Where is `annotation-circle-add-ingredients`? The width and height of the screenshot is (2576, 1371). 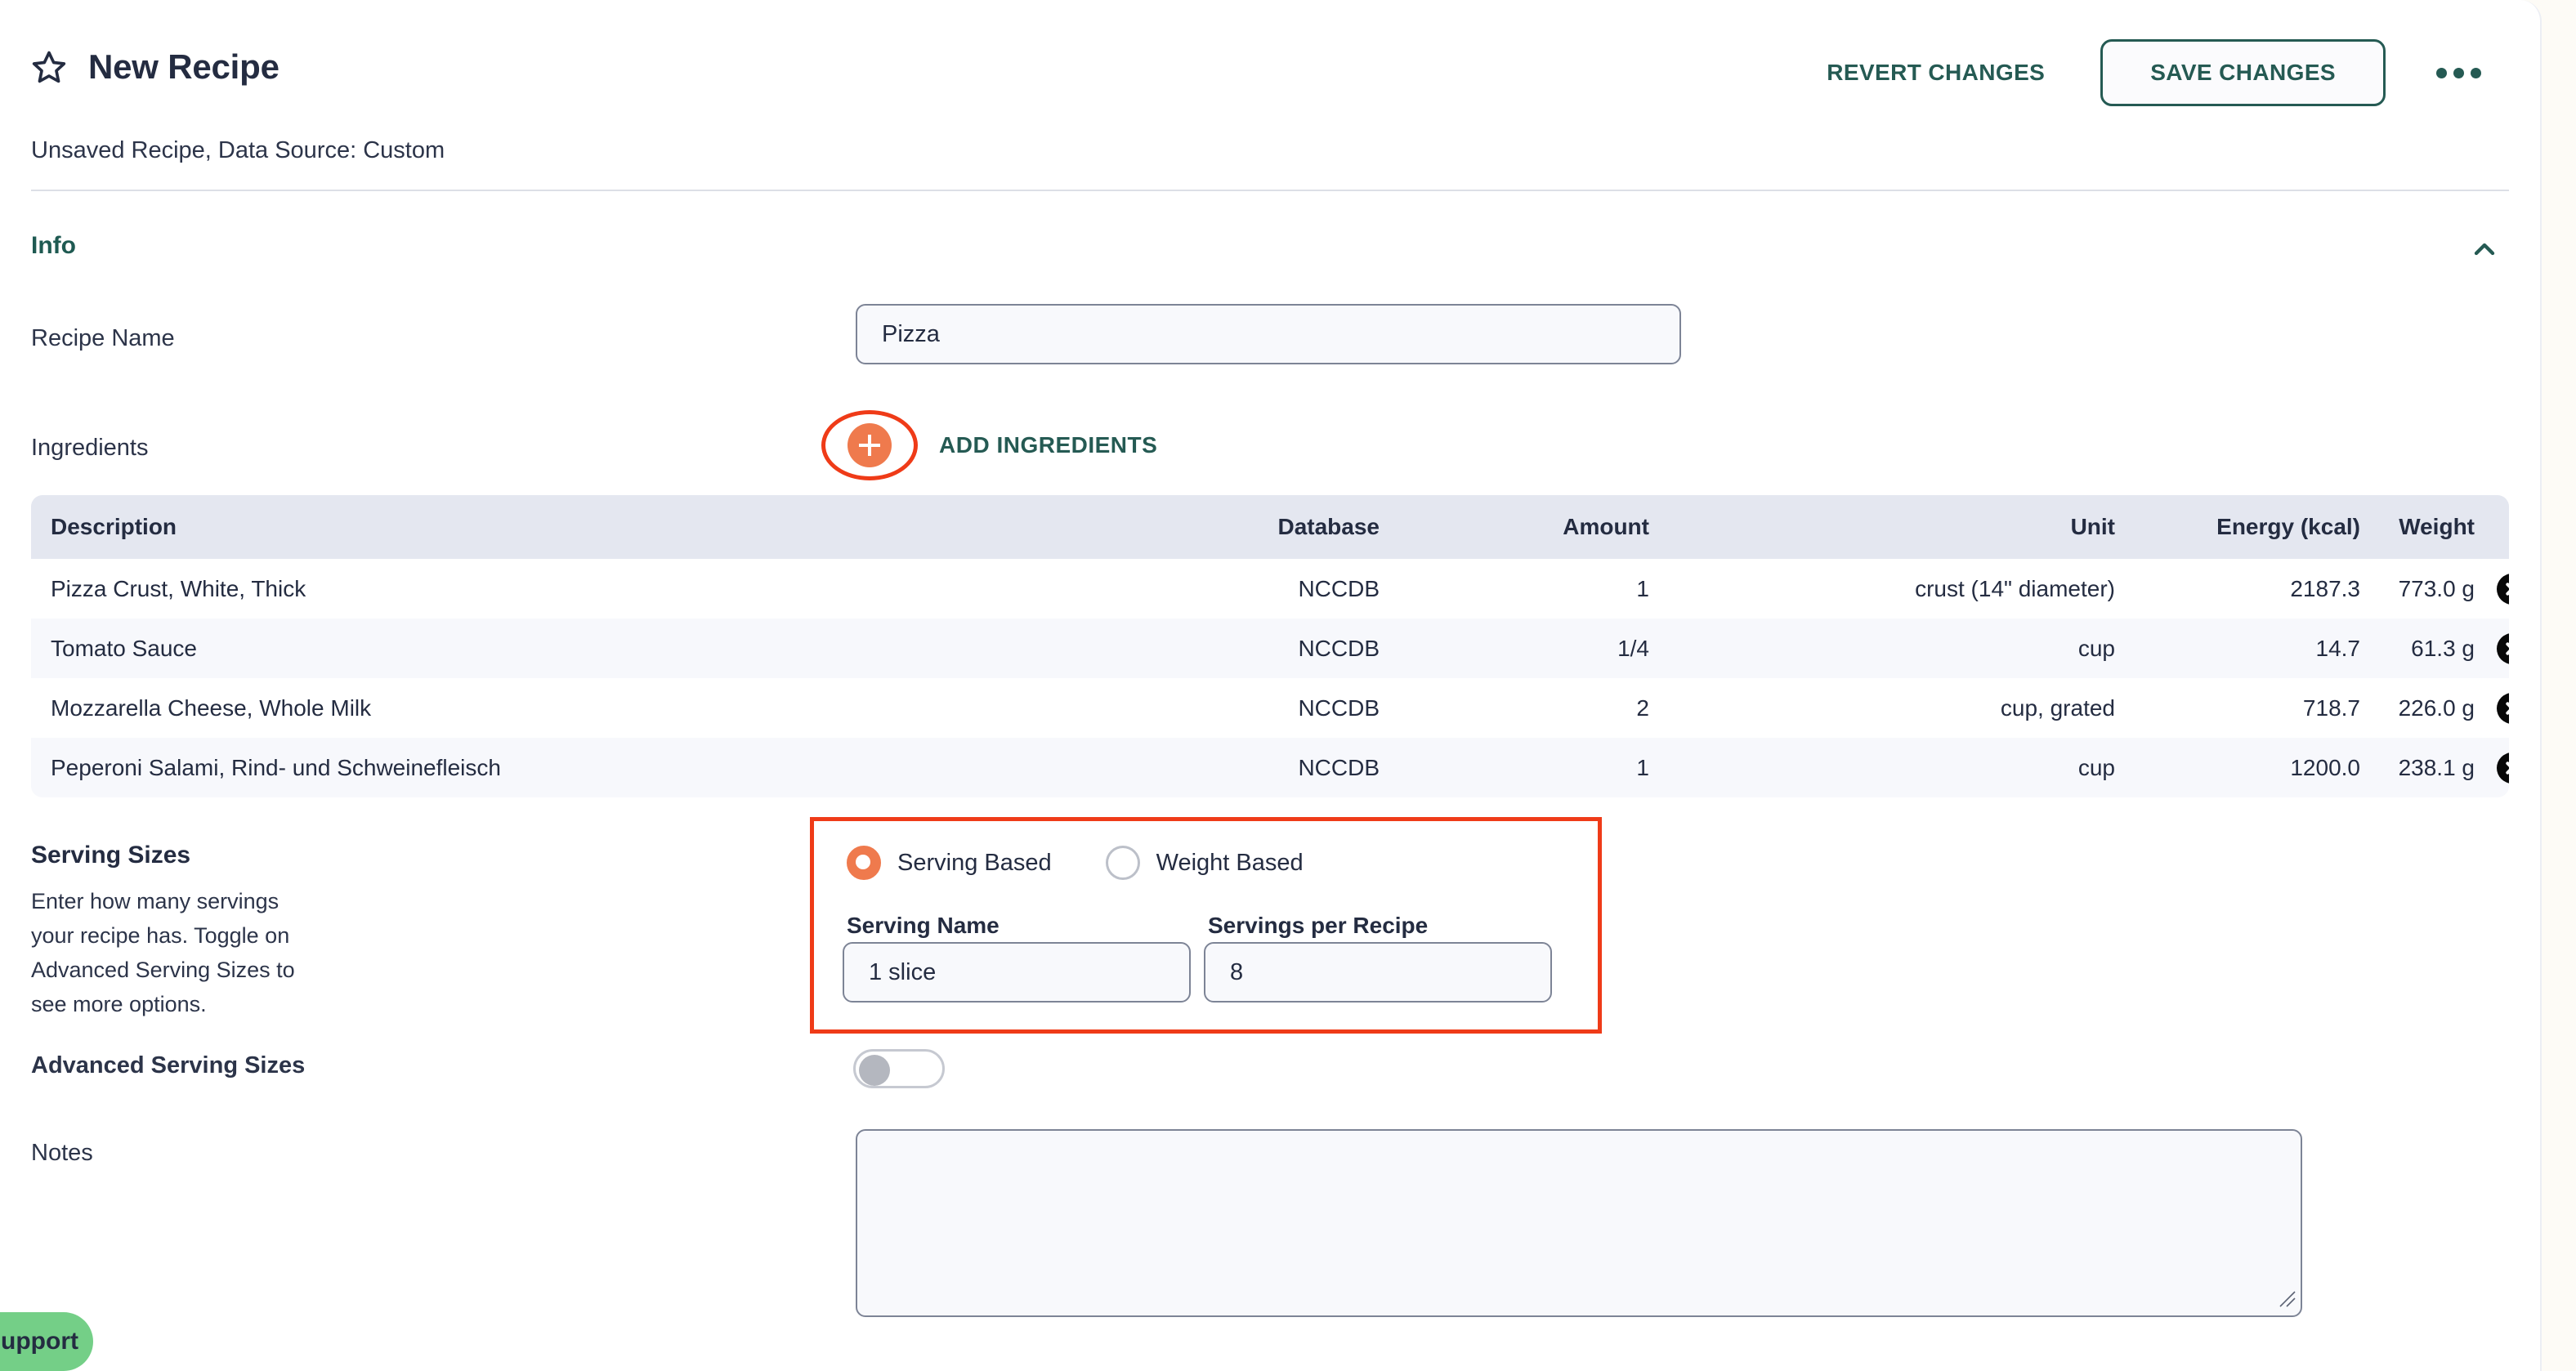
annotation-circle-add-ingredients is located at coordinates (869, 445).